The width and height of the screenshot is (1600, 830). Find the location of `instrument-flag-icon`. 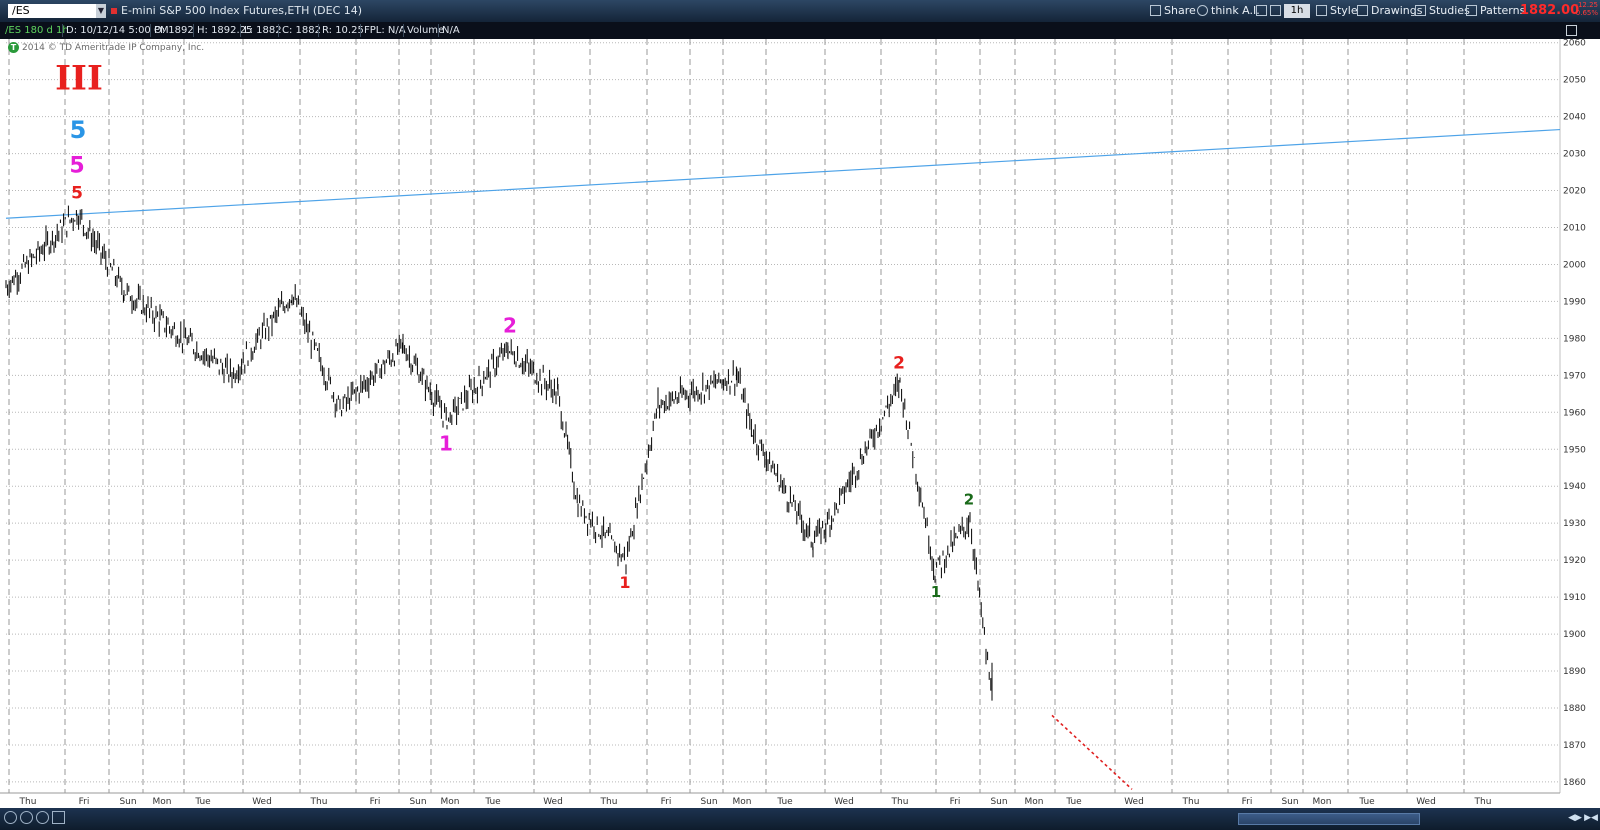

instrument-flag-icon is located at coordinates (114, 11).